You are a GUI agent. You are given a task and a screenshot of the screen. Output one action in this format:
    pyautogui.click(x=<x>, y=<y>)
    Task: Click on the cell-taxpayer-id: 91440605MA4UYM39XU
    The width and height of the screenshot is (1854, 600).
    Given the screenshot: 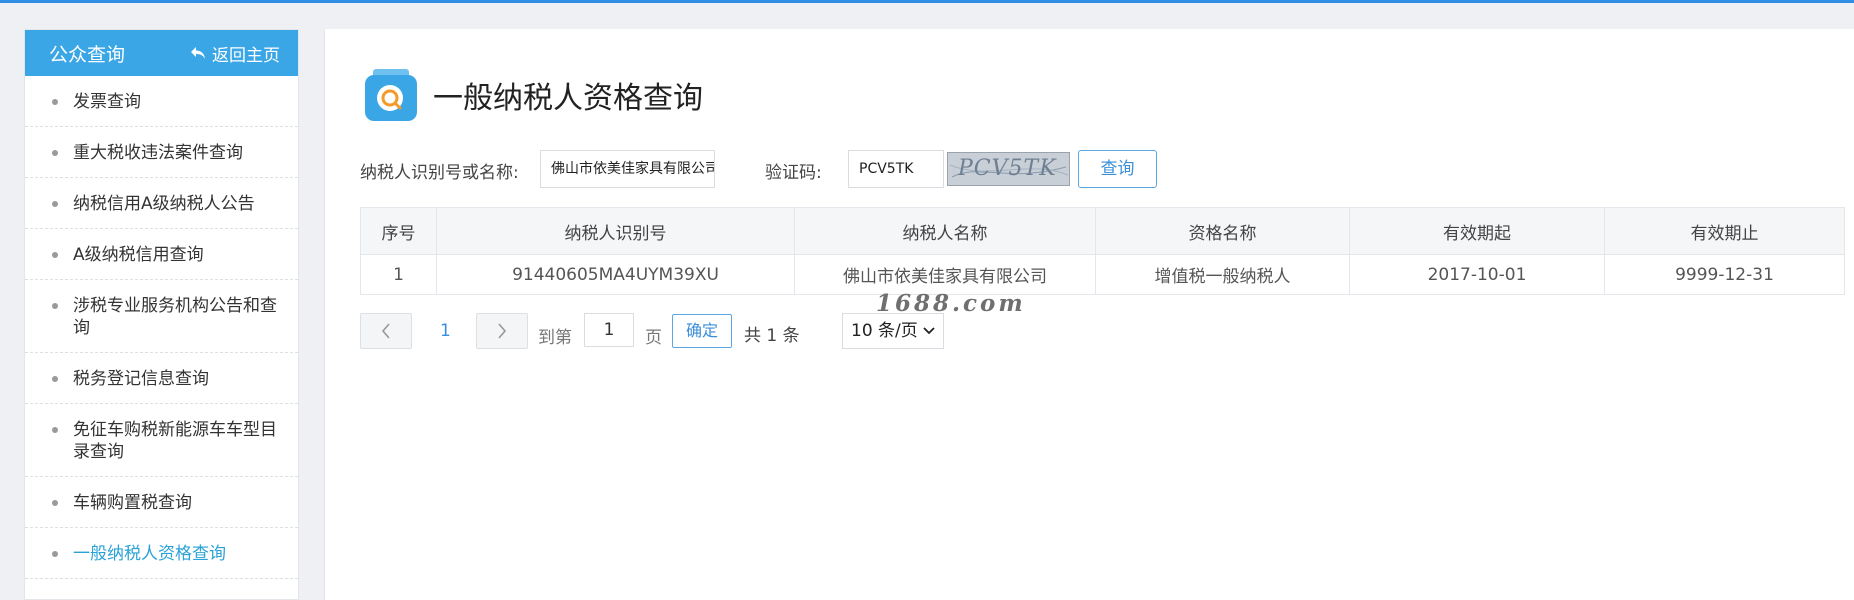 What is the action you would take?
    pyautogui.click(x=615, y=274)
    